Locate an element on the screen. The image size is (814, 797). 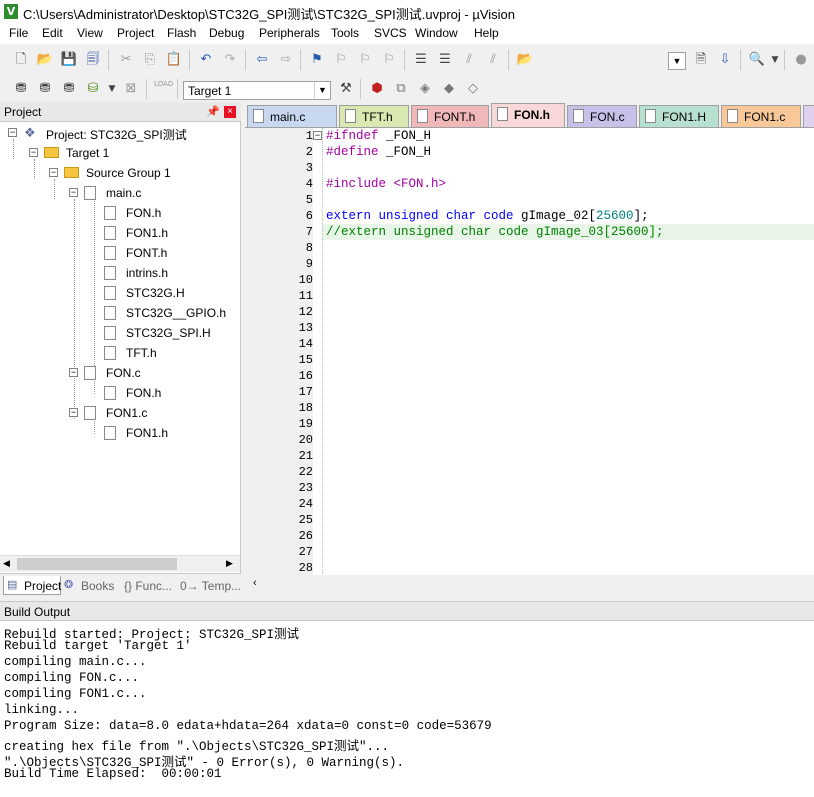
clear-bookmarks-icon: ⚐ is located at coordinates (389, 60).